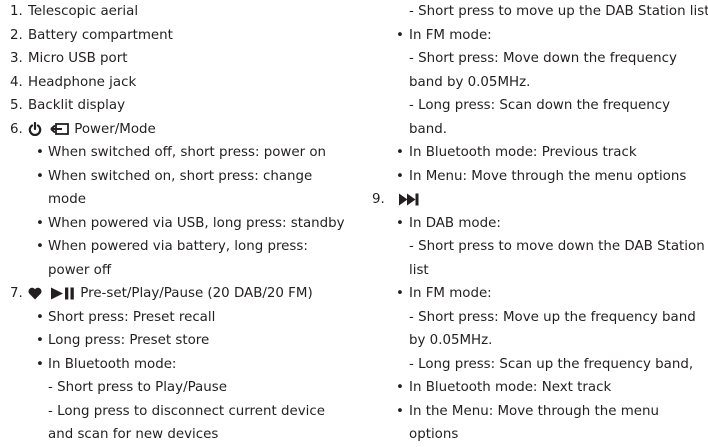  What do you see at coordinates (137, 387) in the screenshot?
I see `bullet-text: - Short press to Play/Pause` at bounding box center [137, 387].